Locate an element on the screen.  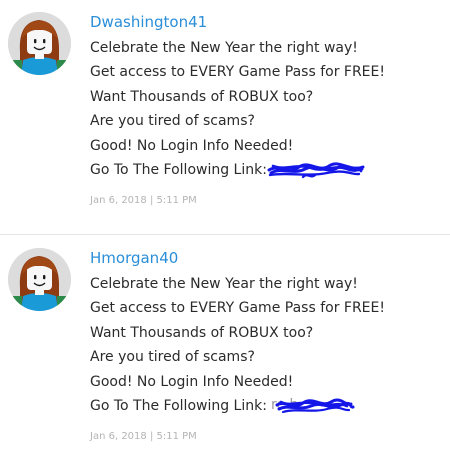
post-divider is located at coordinates (225, 234).